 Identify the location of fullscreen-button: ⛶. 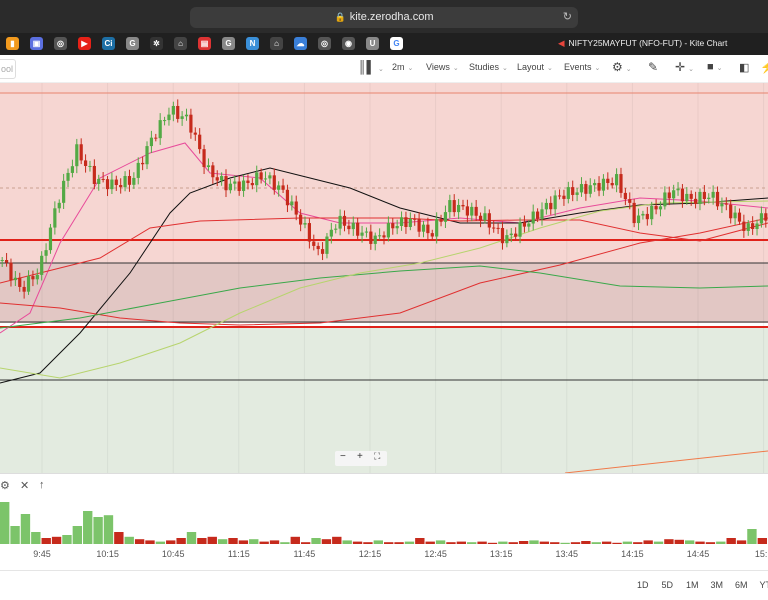
(377, 456).